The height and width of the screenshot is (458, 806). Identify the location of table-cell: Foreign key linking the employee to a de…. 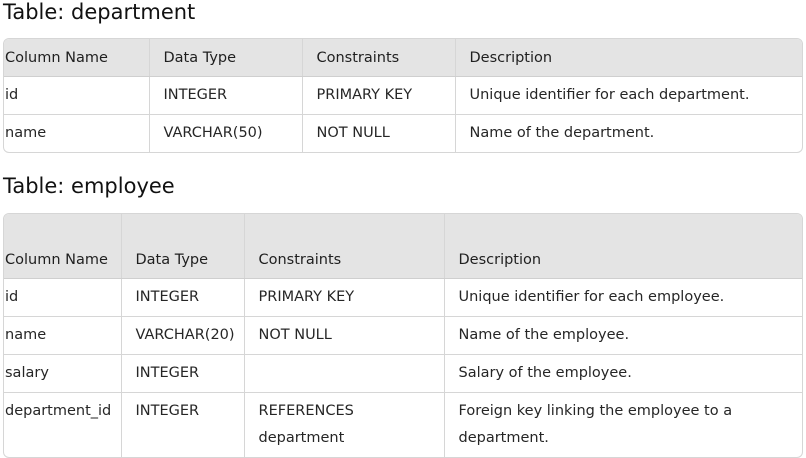
(595, 424).